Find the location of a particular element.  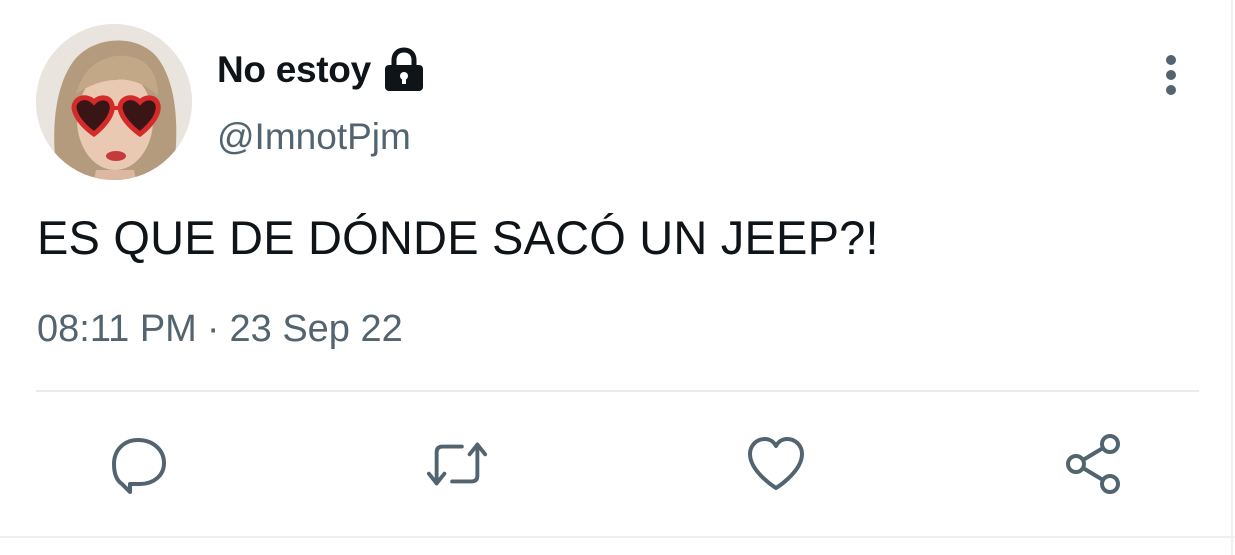

share-icon is located at coordinates (1093, 464).